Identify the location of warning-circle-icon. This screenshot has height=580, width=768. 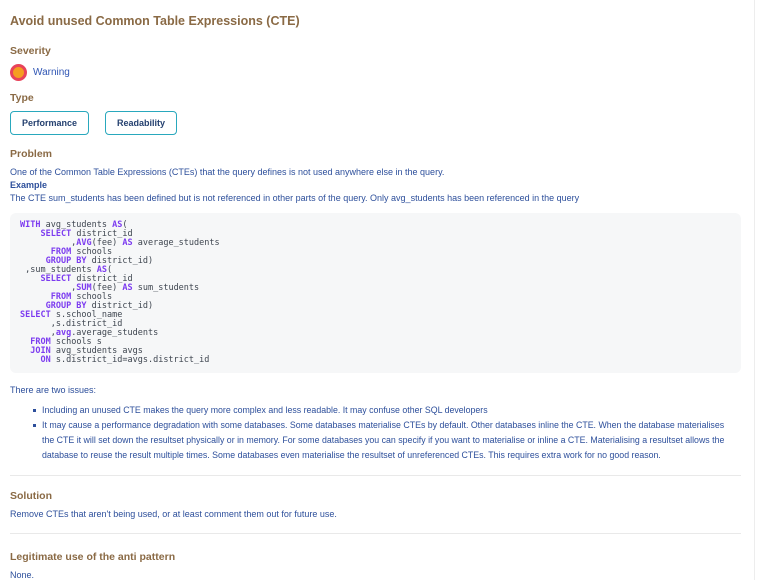
(18, 72).